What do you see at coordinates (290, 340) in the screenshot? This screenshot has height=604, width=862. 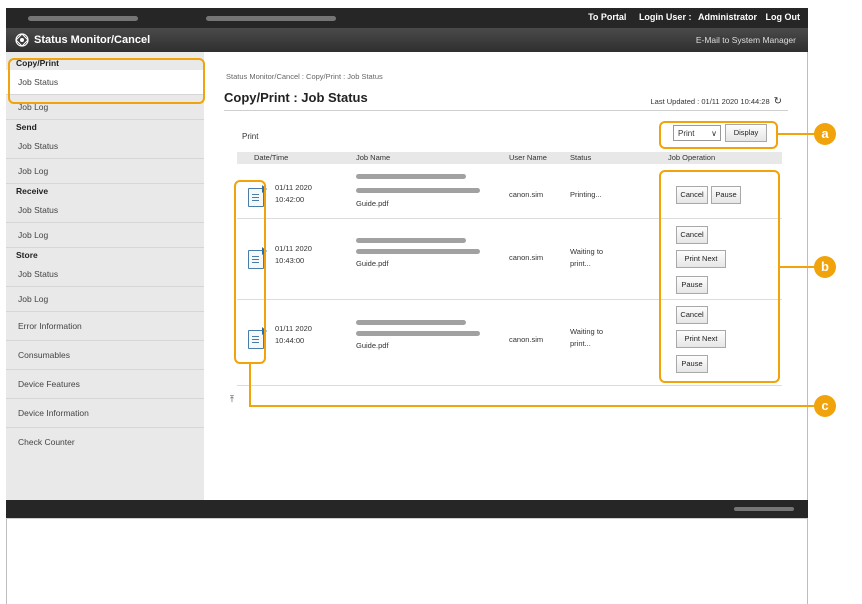 I see `job-time: 10:44:00` at bounding box center [290, 340].